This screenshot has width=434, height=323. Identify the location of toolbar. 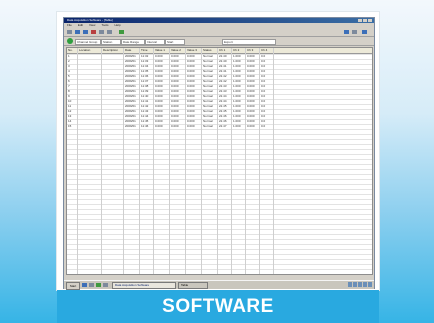
(219, 32).